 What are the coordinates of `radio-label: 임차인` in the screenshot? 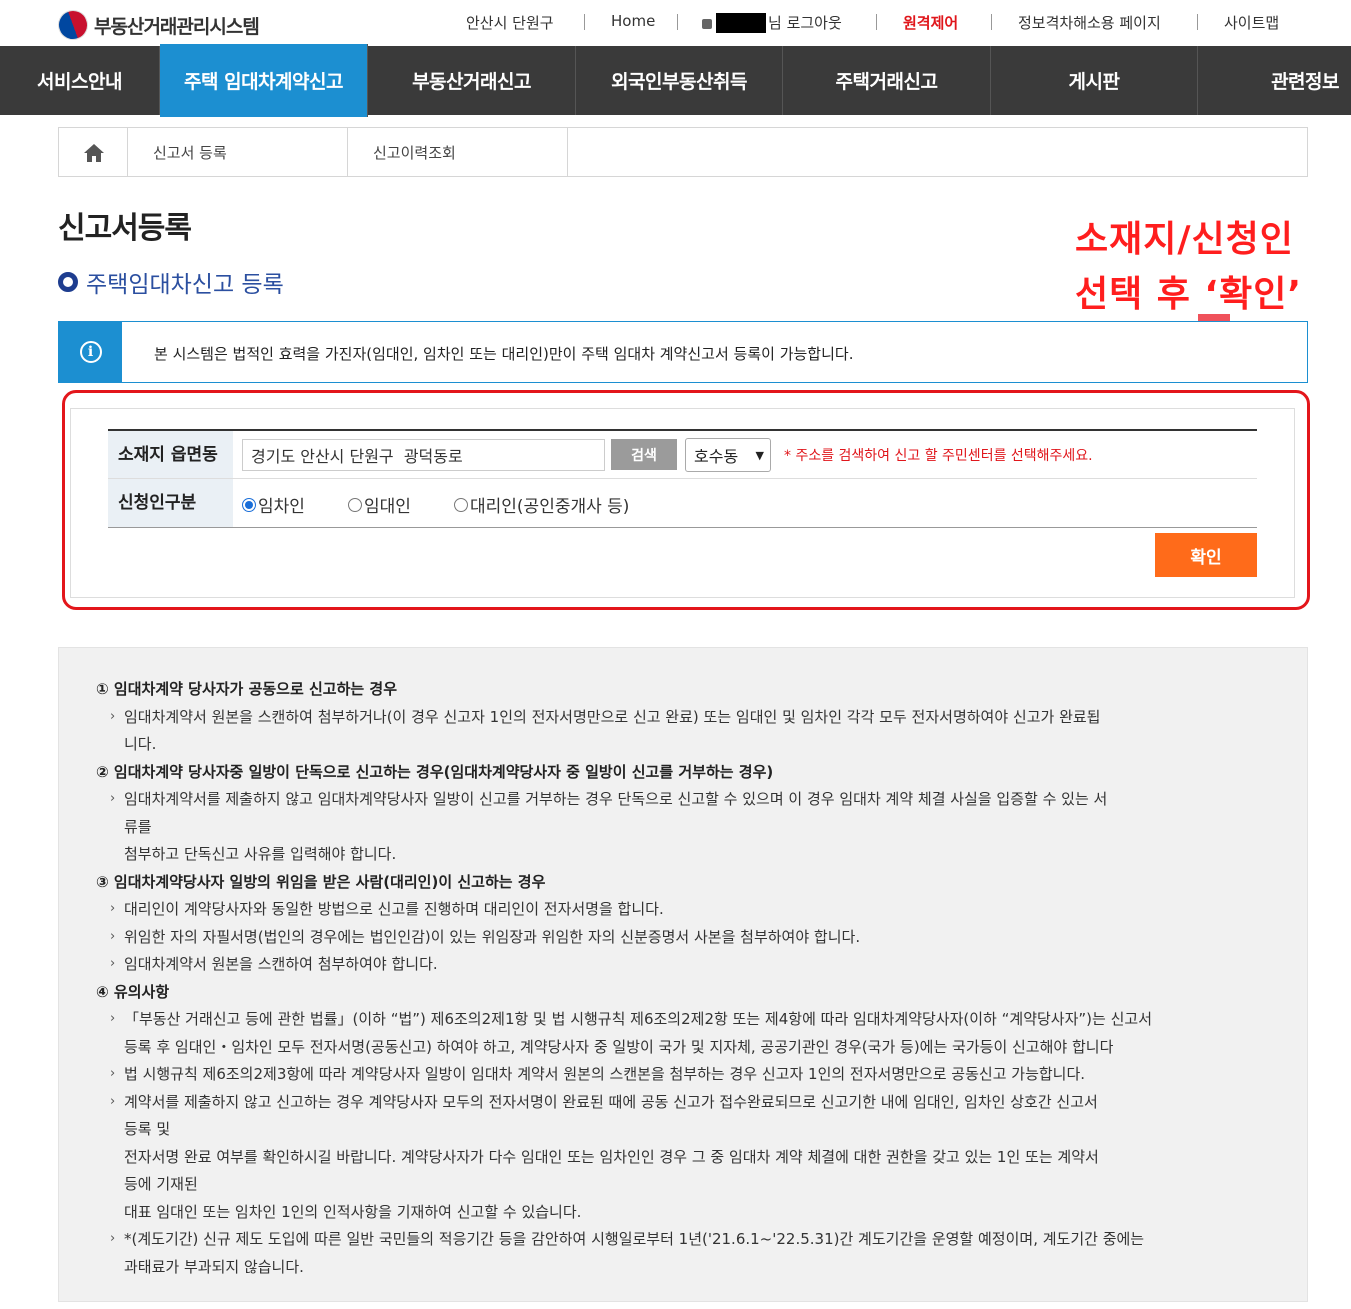 It's located at (281, 507).